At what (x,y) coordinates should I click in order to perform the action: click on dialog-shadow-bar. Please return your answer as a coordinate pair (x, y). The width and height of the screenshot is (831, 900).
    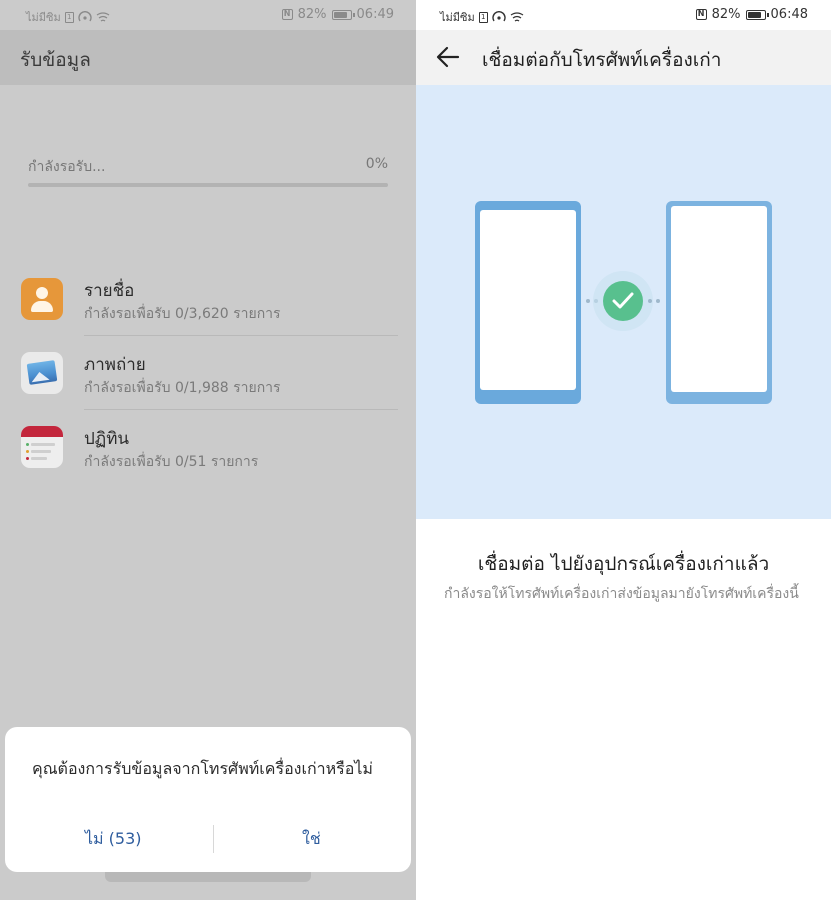
    Looking at the image, I should click on (208, 877).